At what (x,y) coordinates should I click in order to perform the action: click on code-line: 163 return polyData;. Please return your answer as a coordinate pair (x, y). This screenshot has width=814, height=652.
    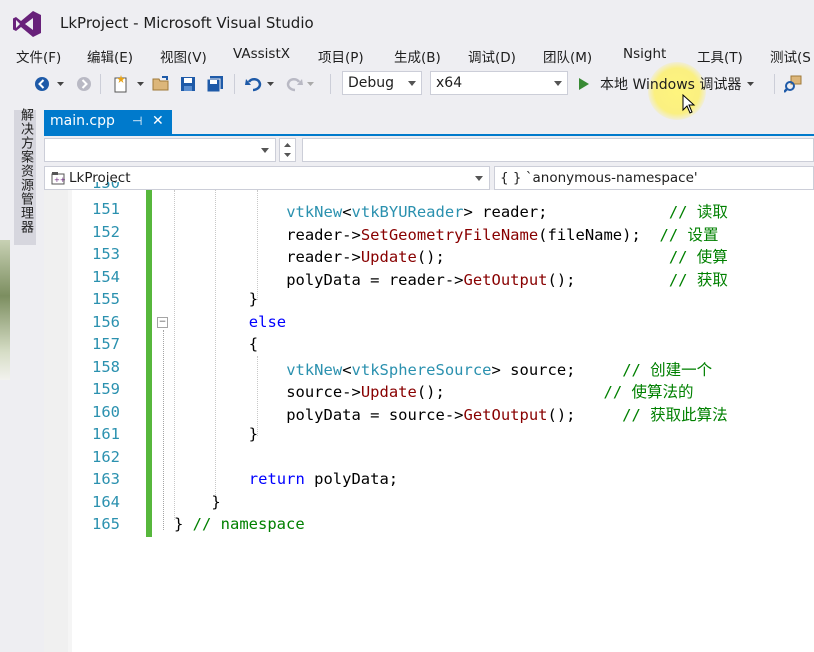
    Looking at the image, I should click on (407, 481).